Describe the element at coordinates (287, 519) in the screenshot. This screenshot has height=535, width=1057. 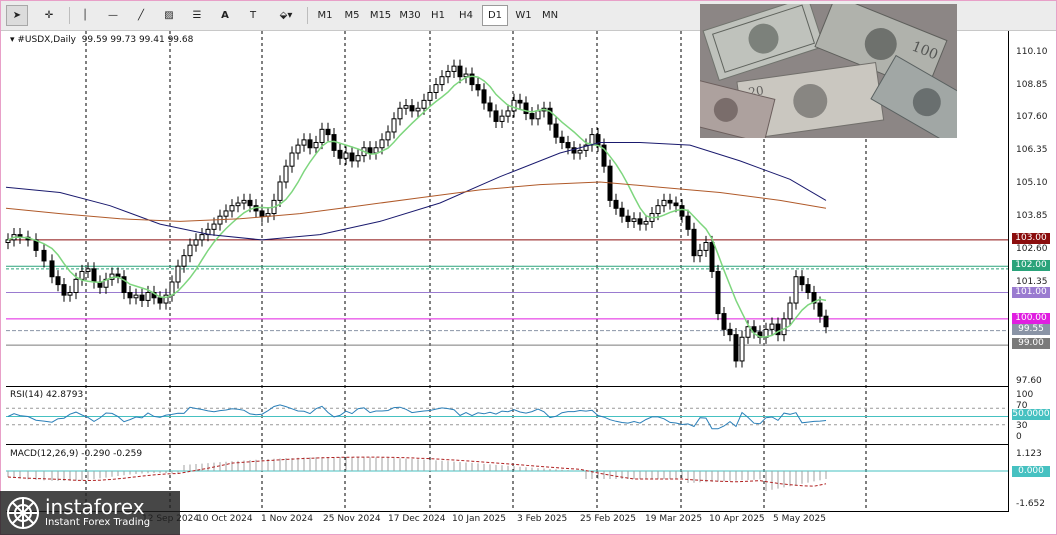
I see `date-axis-label: 1 Nov 2024` at that location.